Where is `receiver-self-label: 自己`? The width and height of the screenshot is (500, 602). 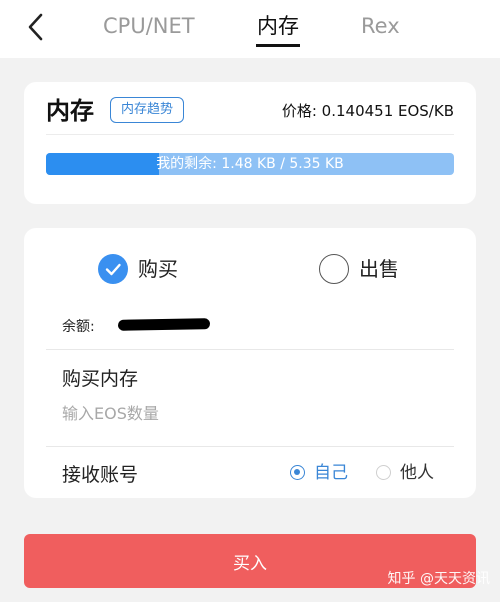
receiver-self-label: 自己 is located at coordinates (331, 473).